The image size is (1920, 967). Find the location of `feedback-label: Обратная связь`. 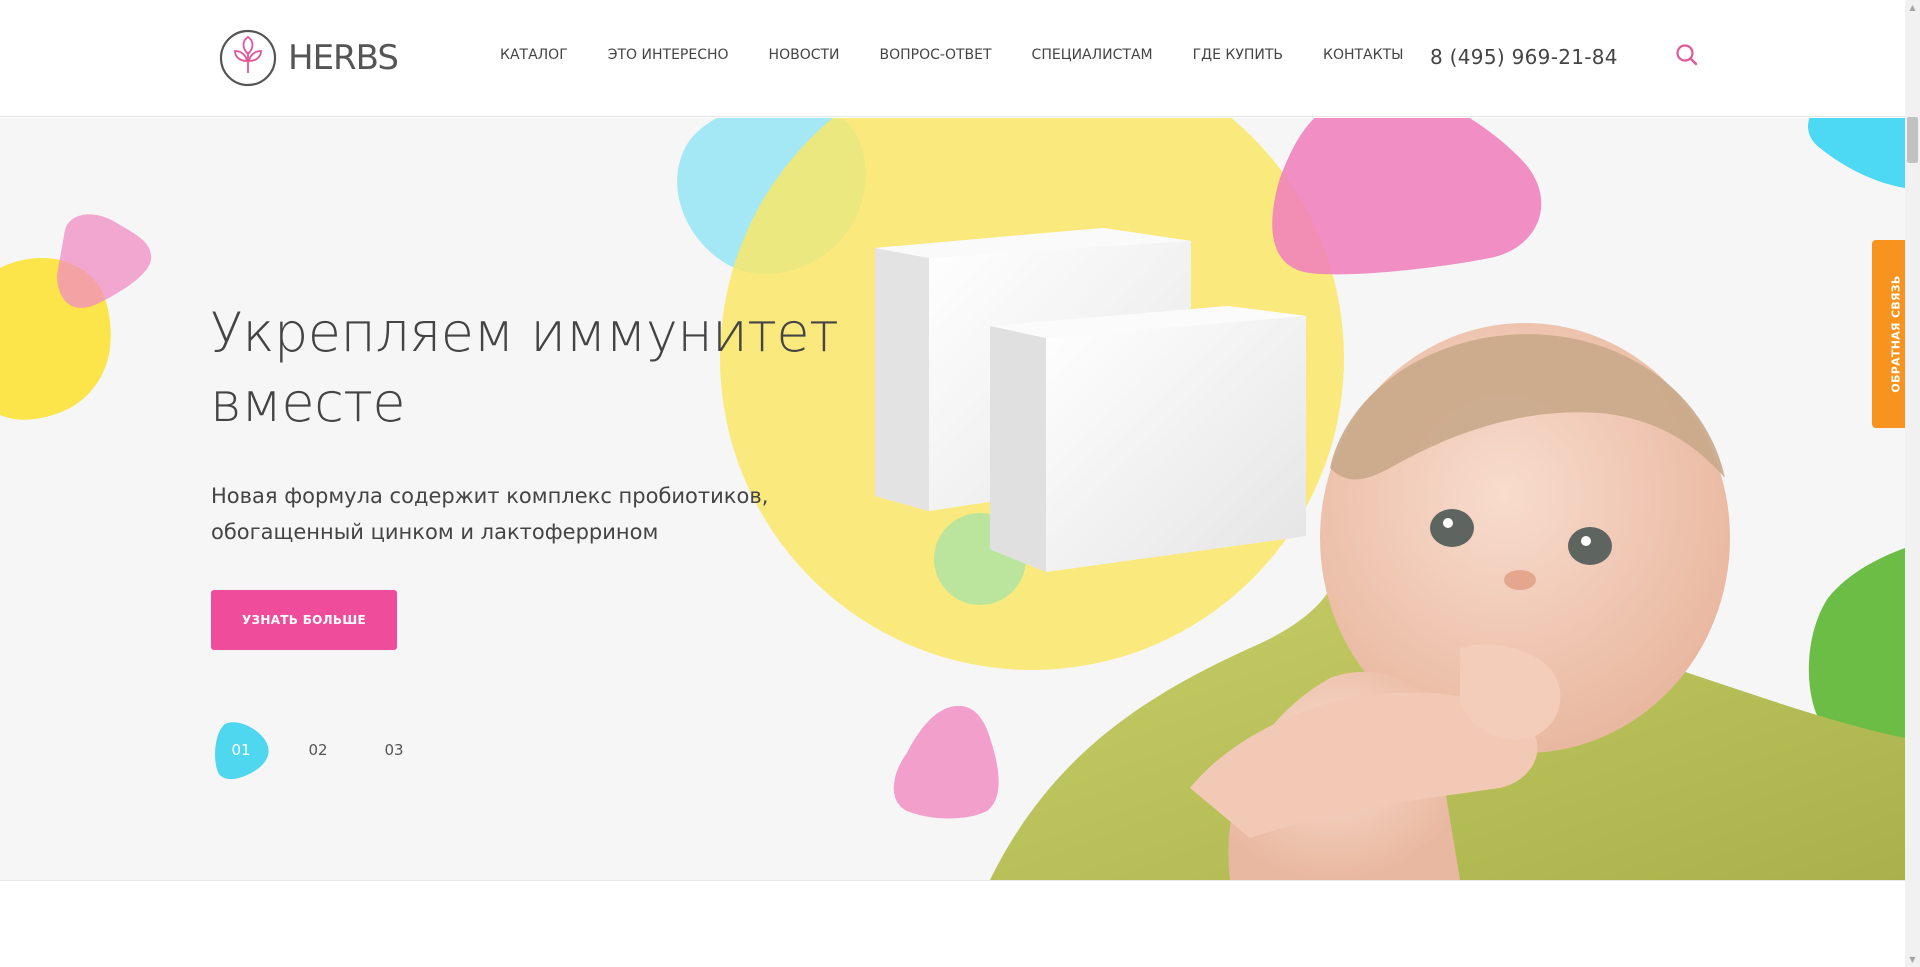

feedback-label: Обратная связь is located at coordinates (1896, 334).